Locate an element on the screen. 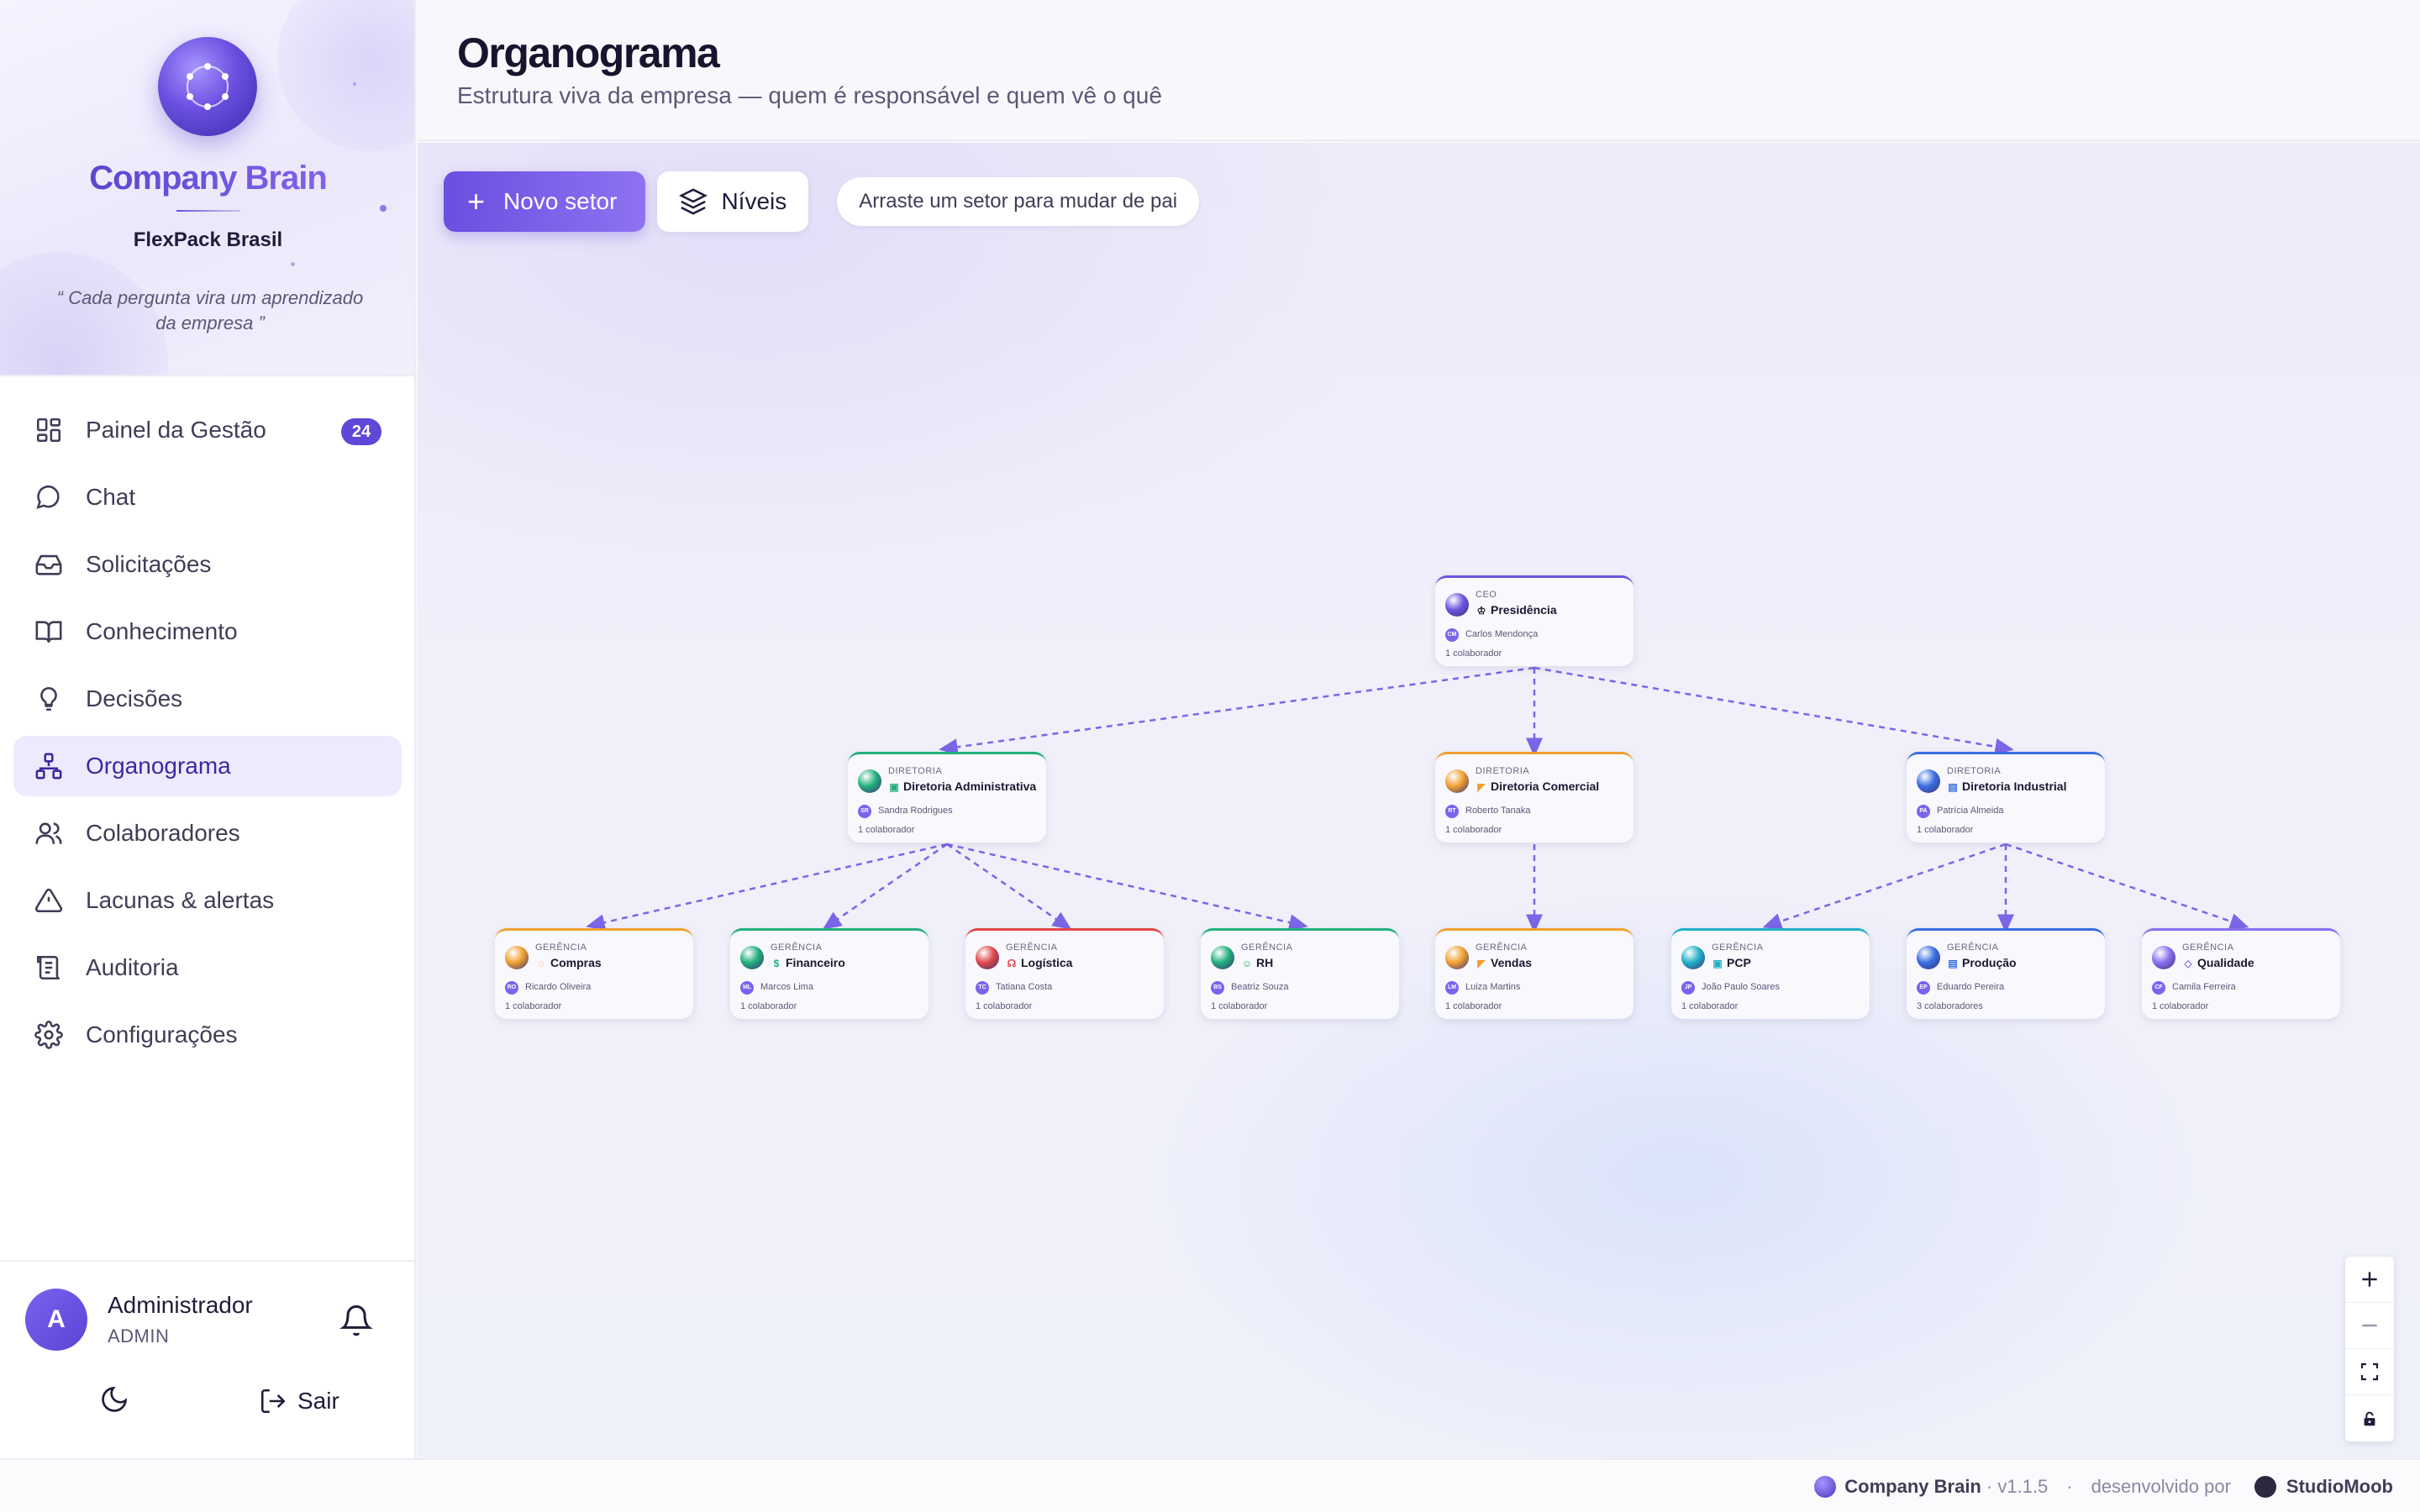  person-avatar: ML is located at coordinates (747, 988).